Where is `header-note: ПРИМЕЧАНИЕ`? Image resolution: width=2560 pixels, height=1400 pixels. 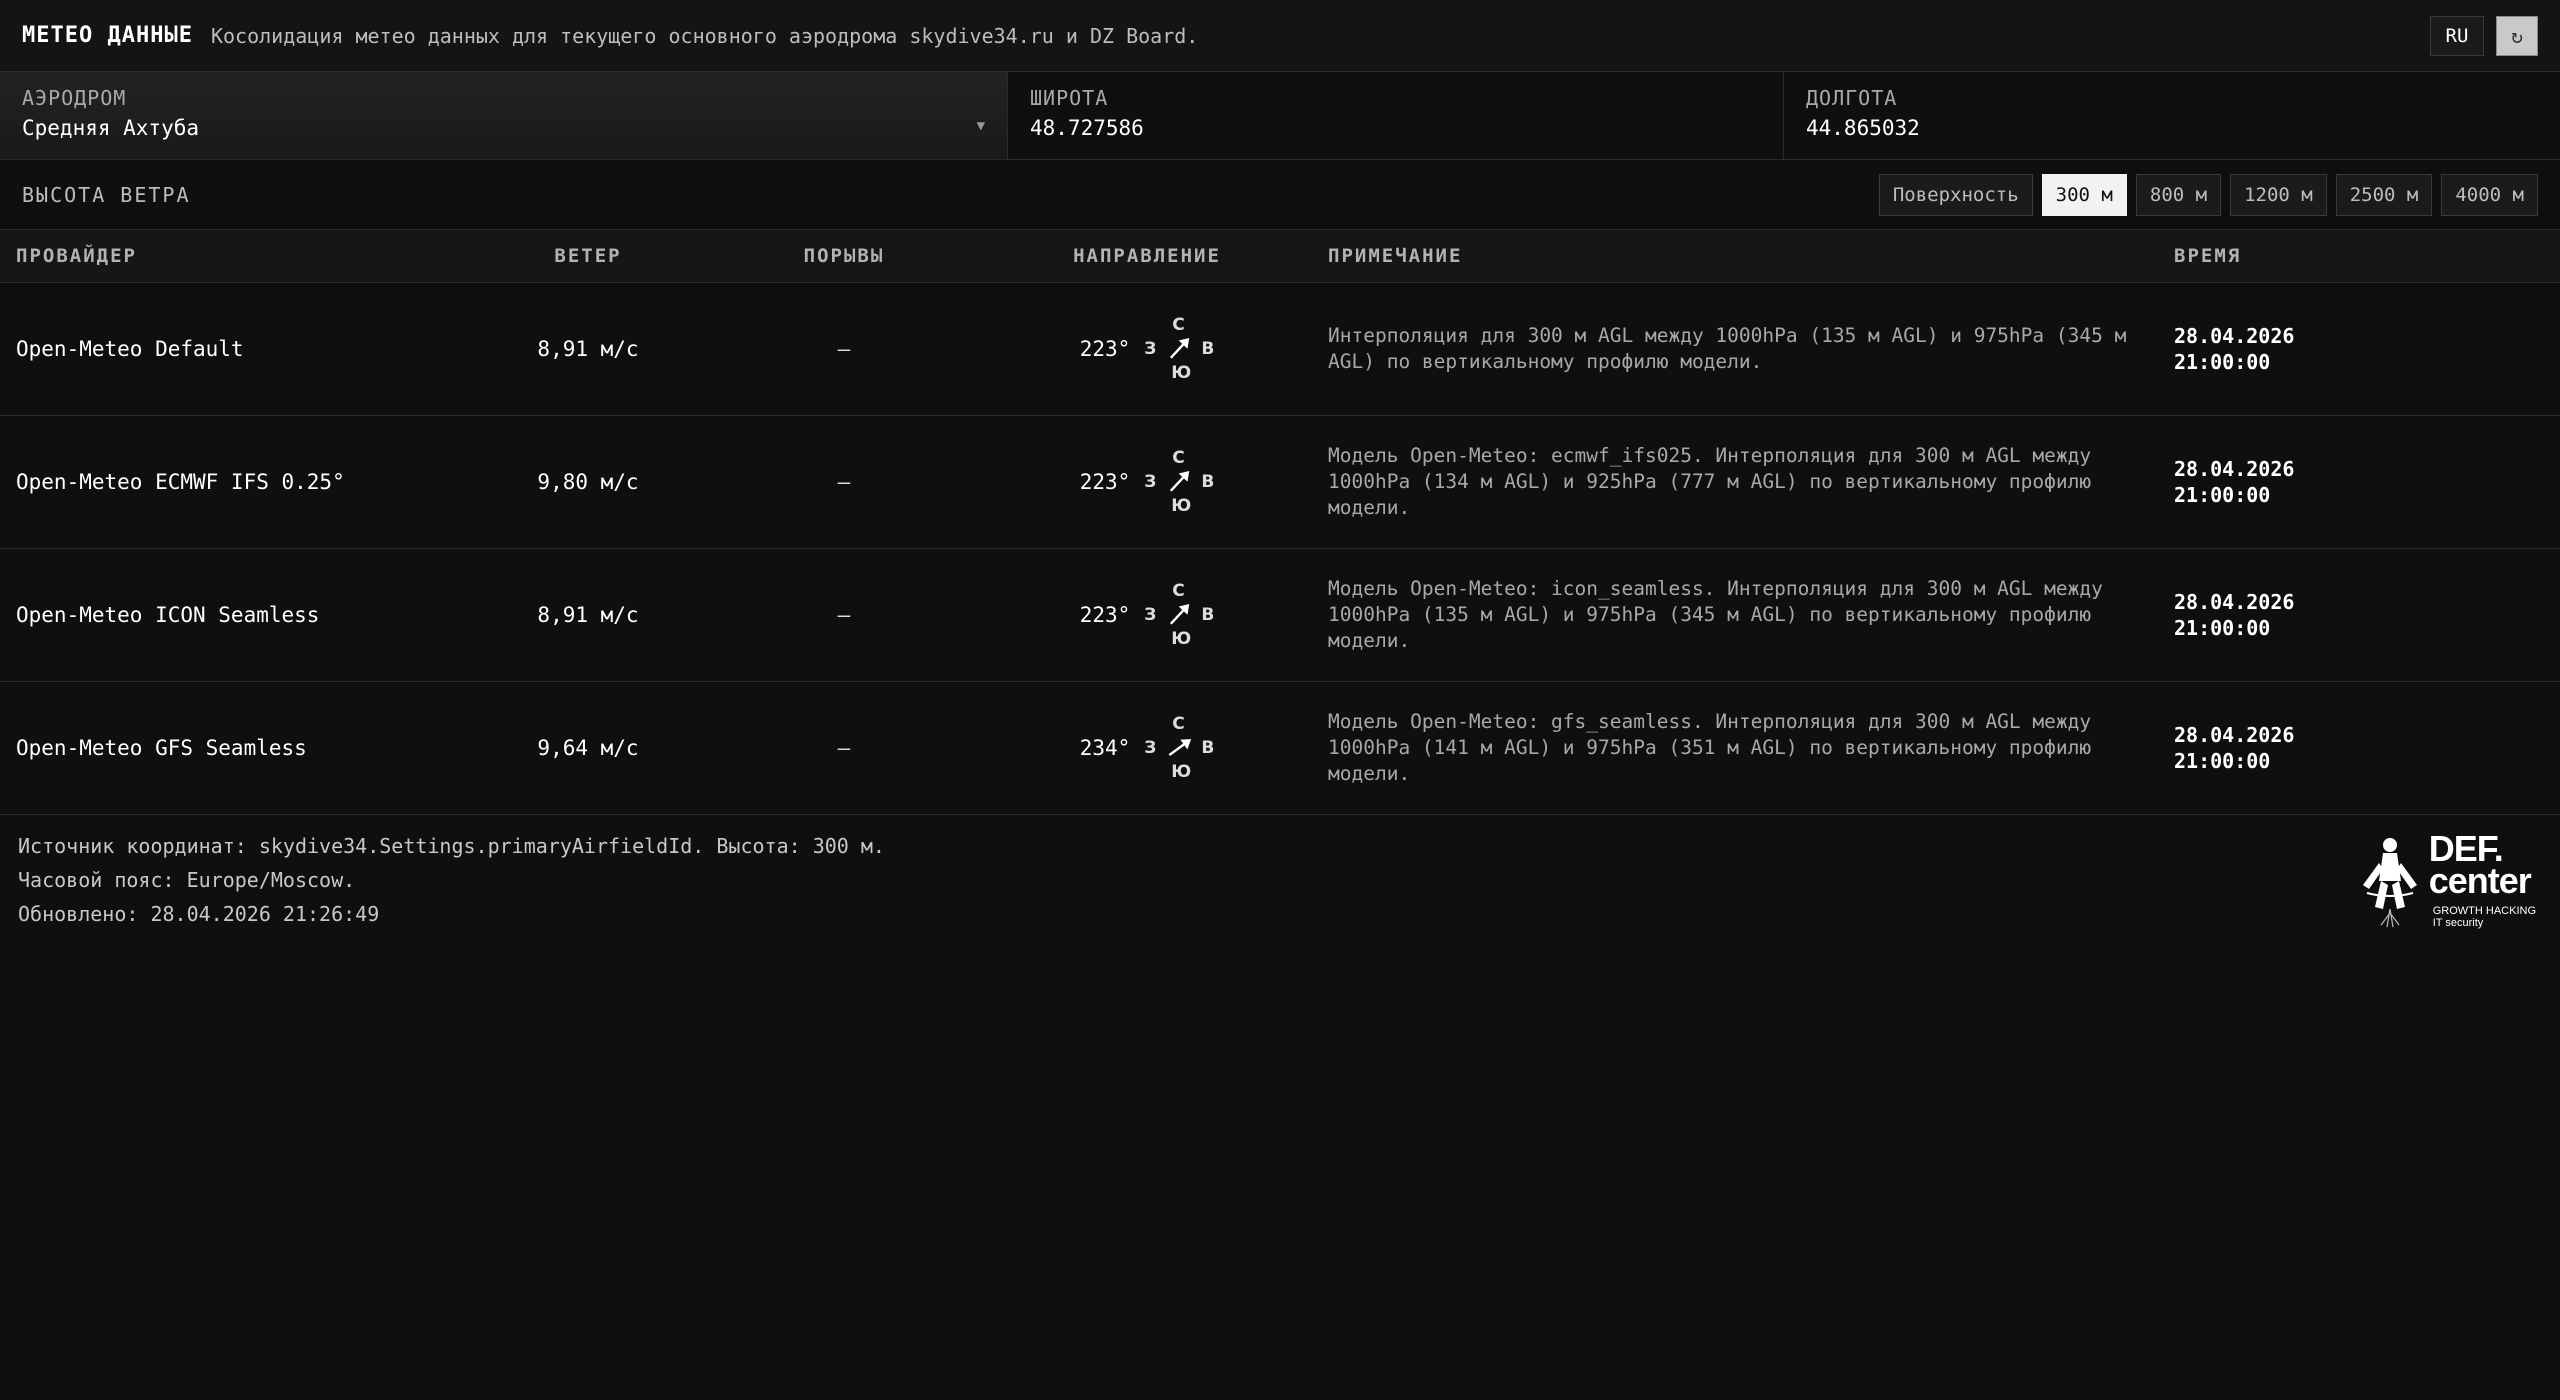
header-note: ПРИМЕЧАНИЕ is located at coordinates (1735, 256).